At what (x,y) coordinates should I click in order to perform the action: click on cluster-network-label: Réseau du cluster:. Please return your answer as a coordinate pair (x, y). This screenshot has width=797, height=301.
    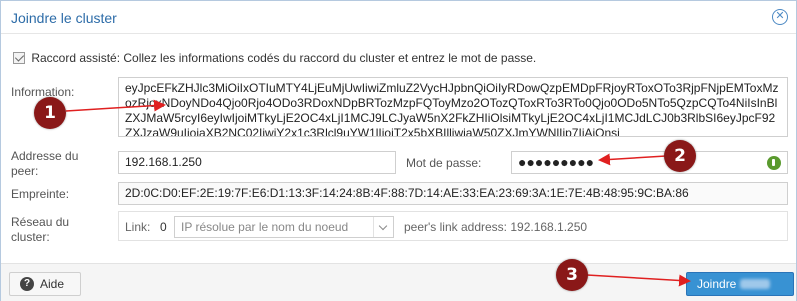
    Looking at the image, I should click on (40, 229).